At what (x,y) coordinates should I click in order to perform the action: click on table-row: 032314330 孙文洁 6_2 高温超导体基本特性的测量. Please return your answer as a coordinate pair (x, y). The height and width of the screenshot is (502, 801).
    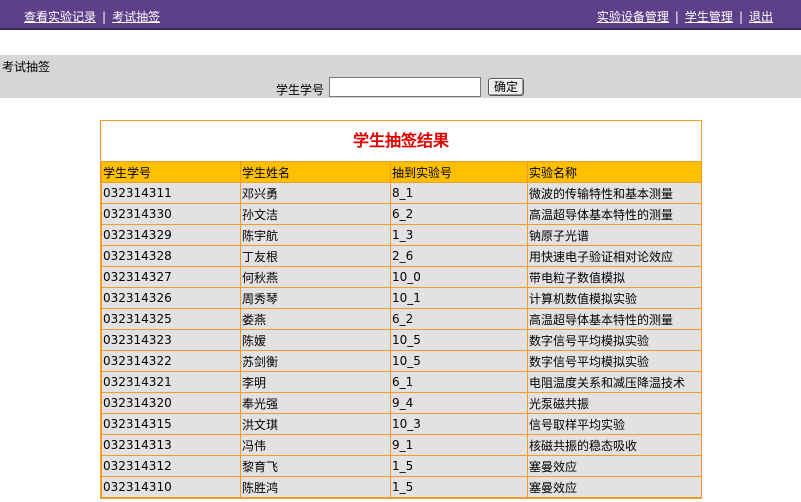
    Looking at the image, I should click on (401, 214).